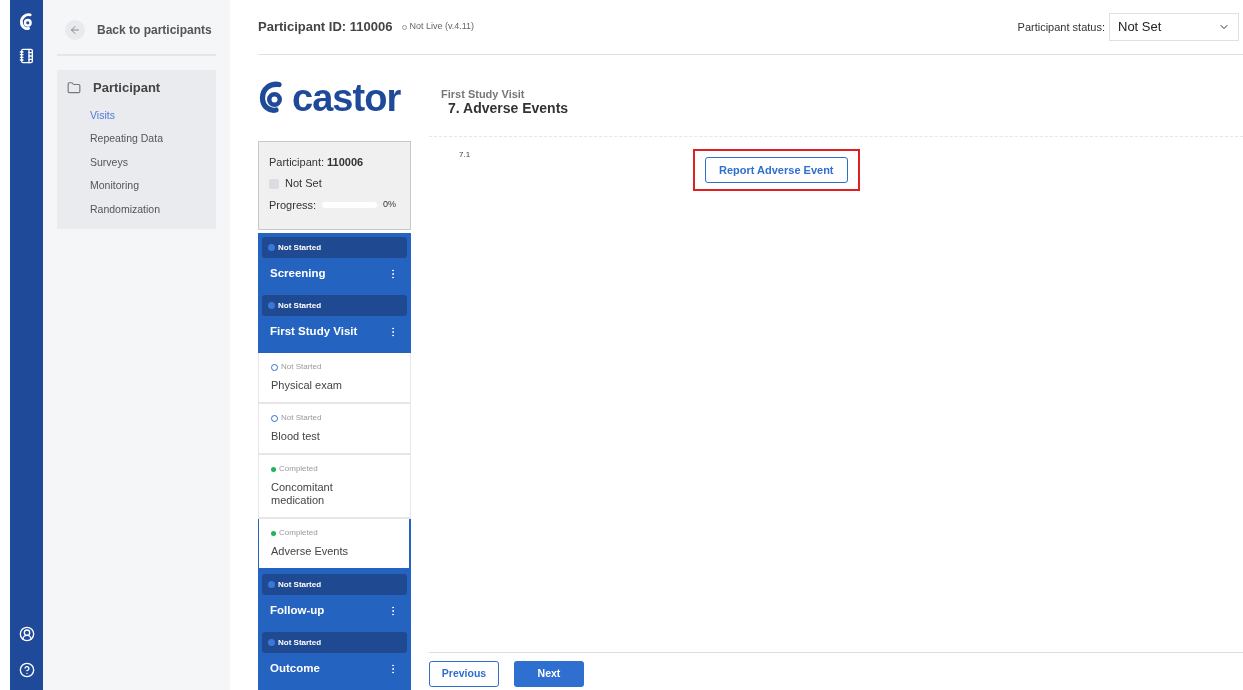 The image size is (1243, 690). I want to click on form-title: 7. Adverse Events, so click(509, 108).